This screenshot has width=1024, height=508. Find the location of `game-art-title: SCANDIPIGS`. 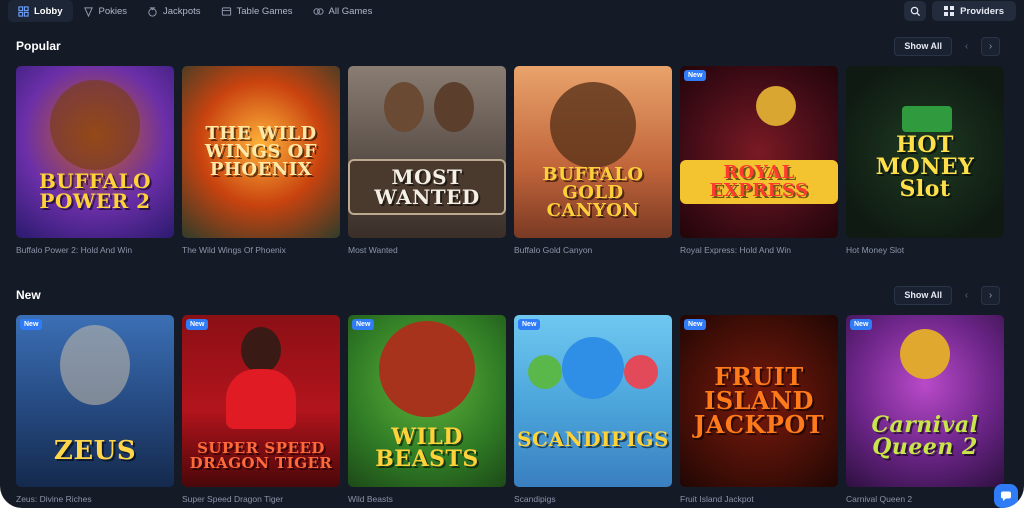

game-art-title: SCANDIPIGS is located at coordinates (593, 439).